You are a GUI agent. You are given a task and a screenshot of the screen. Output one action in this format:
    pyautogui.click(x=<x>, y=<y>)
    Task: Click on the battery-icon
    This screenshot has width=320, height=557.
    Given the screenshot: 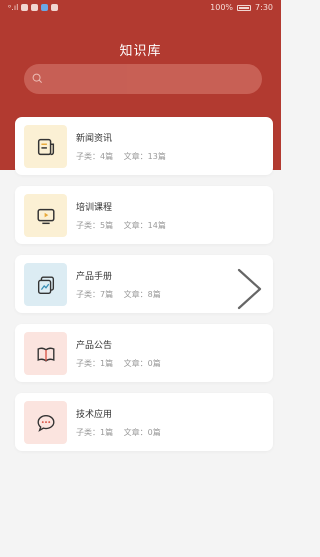 What is the action you would take?
    pyautogui.click(x=244, y=7)
    